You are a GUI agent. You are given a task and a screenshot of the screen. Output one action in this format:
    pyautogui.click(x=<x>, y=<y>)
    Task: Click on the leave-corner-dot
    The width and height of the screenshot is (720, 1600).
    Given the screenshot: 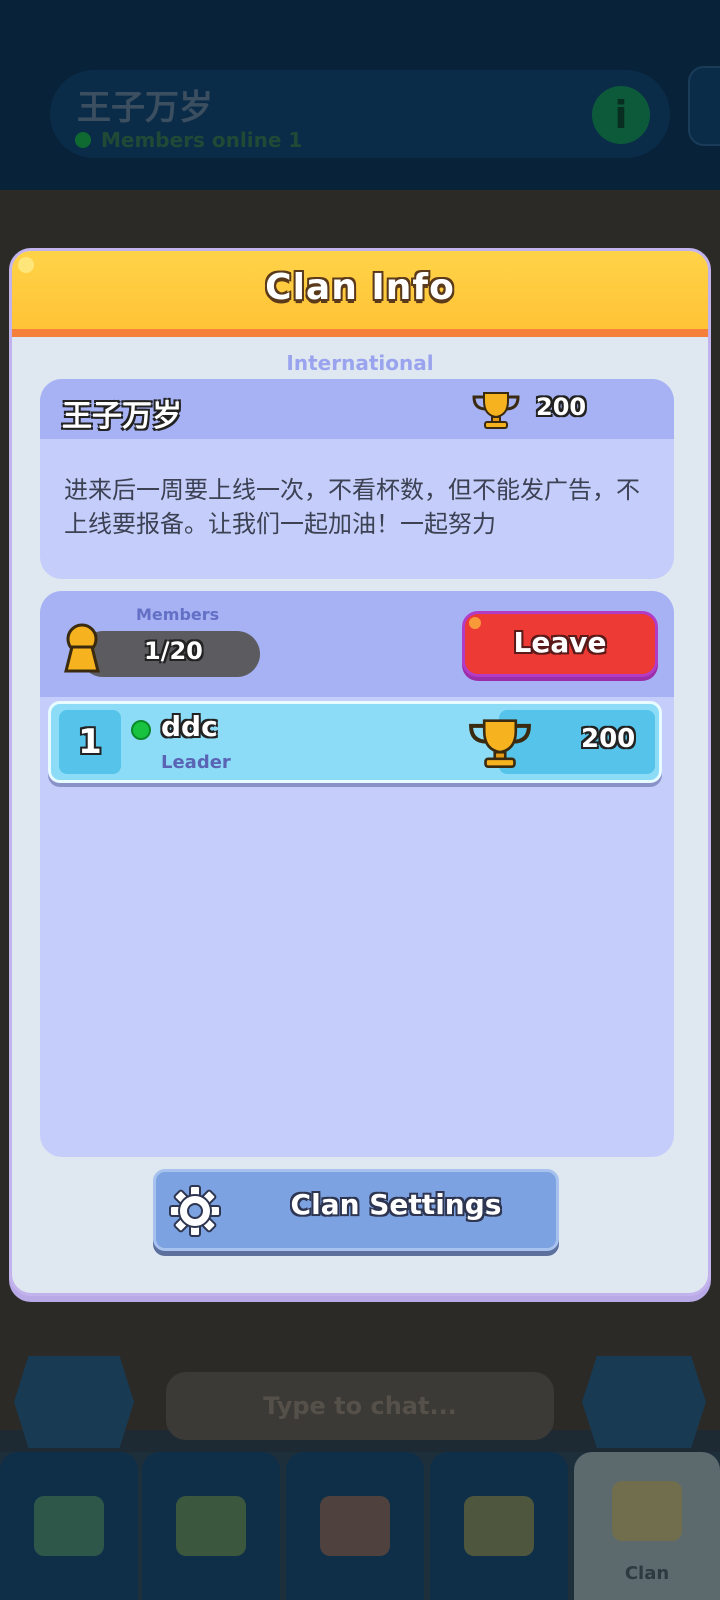 What is the action you would take?
    pyautogui.click(x=475, y=623)
    